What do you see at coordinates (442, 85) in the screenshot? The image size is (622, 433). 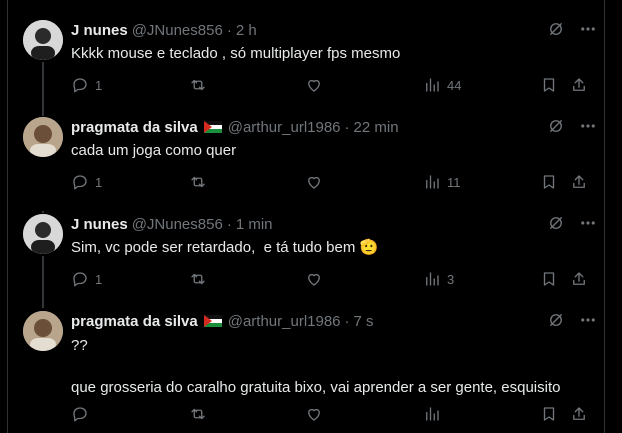 I see `views-button: 44` at bounding box center [442, 85].